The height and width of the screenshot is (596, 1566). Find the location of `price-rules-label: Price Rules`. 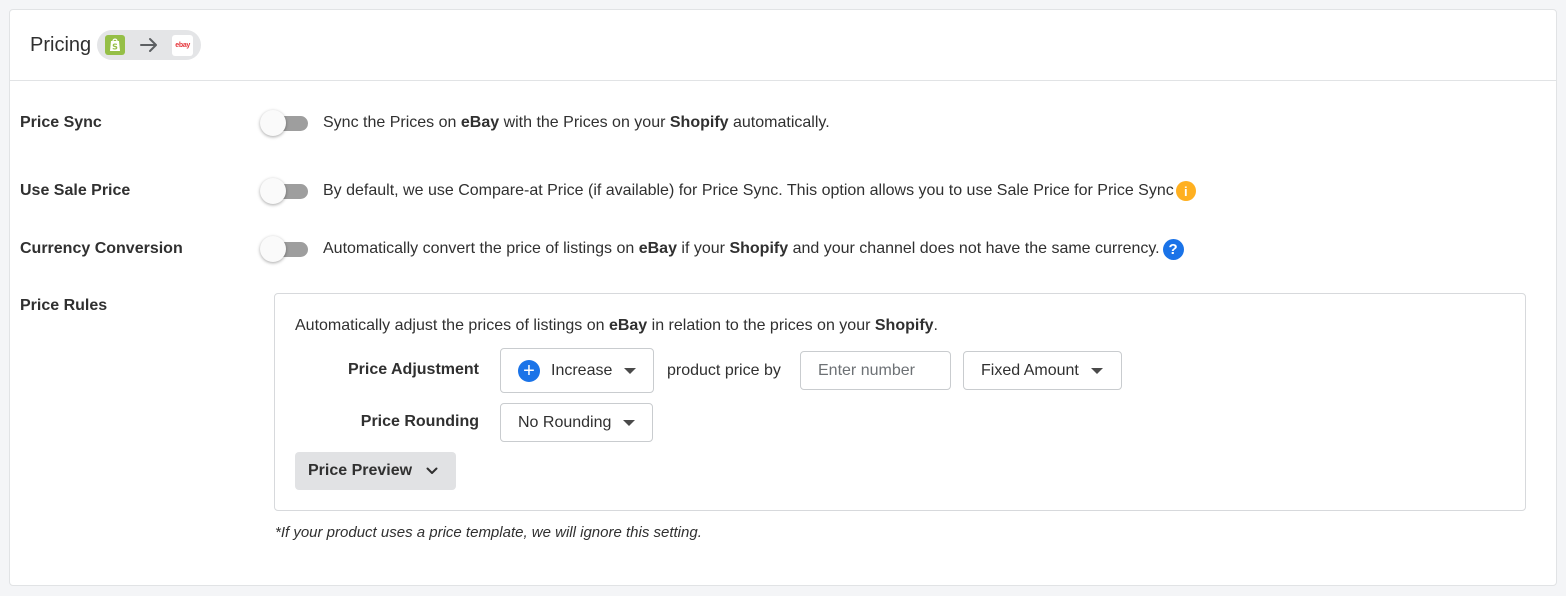

price-rules-label: Price Rules is located at coordinates (64, 305).